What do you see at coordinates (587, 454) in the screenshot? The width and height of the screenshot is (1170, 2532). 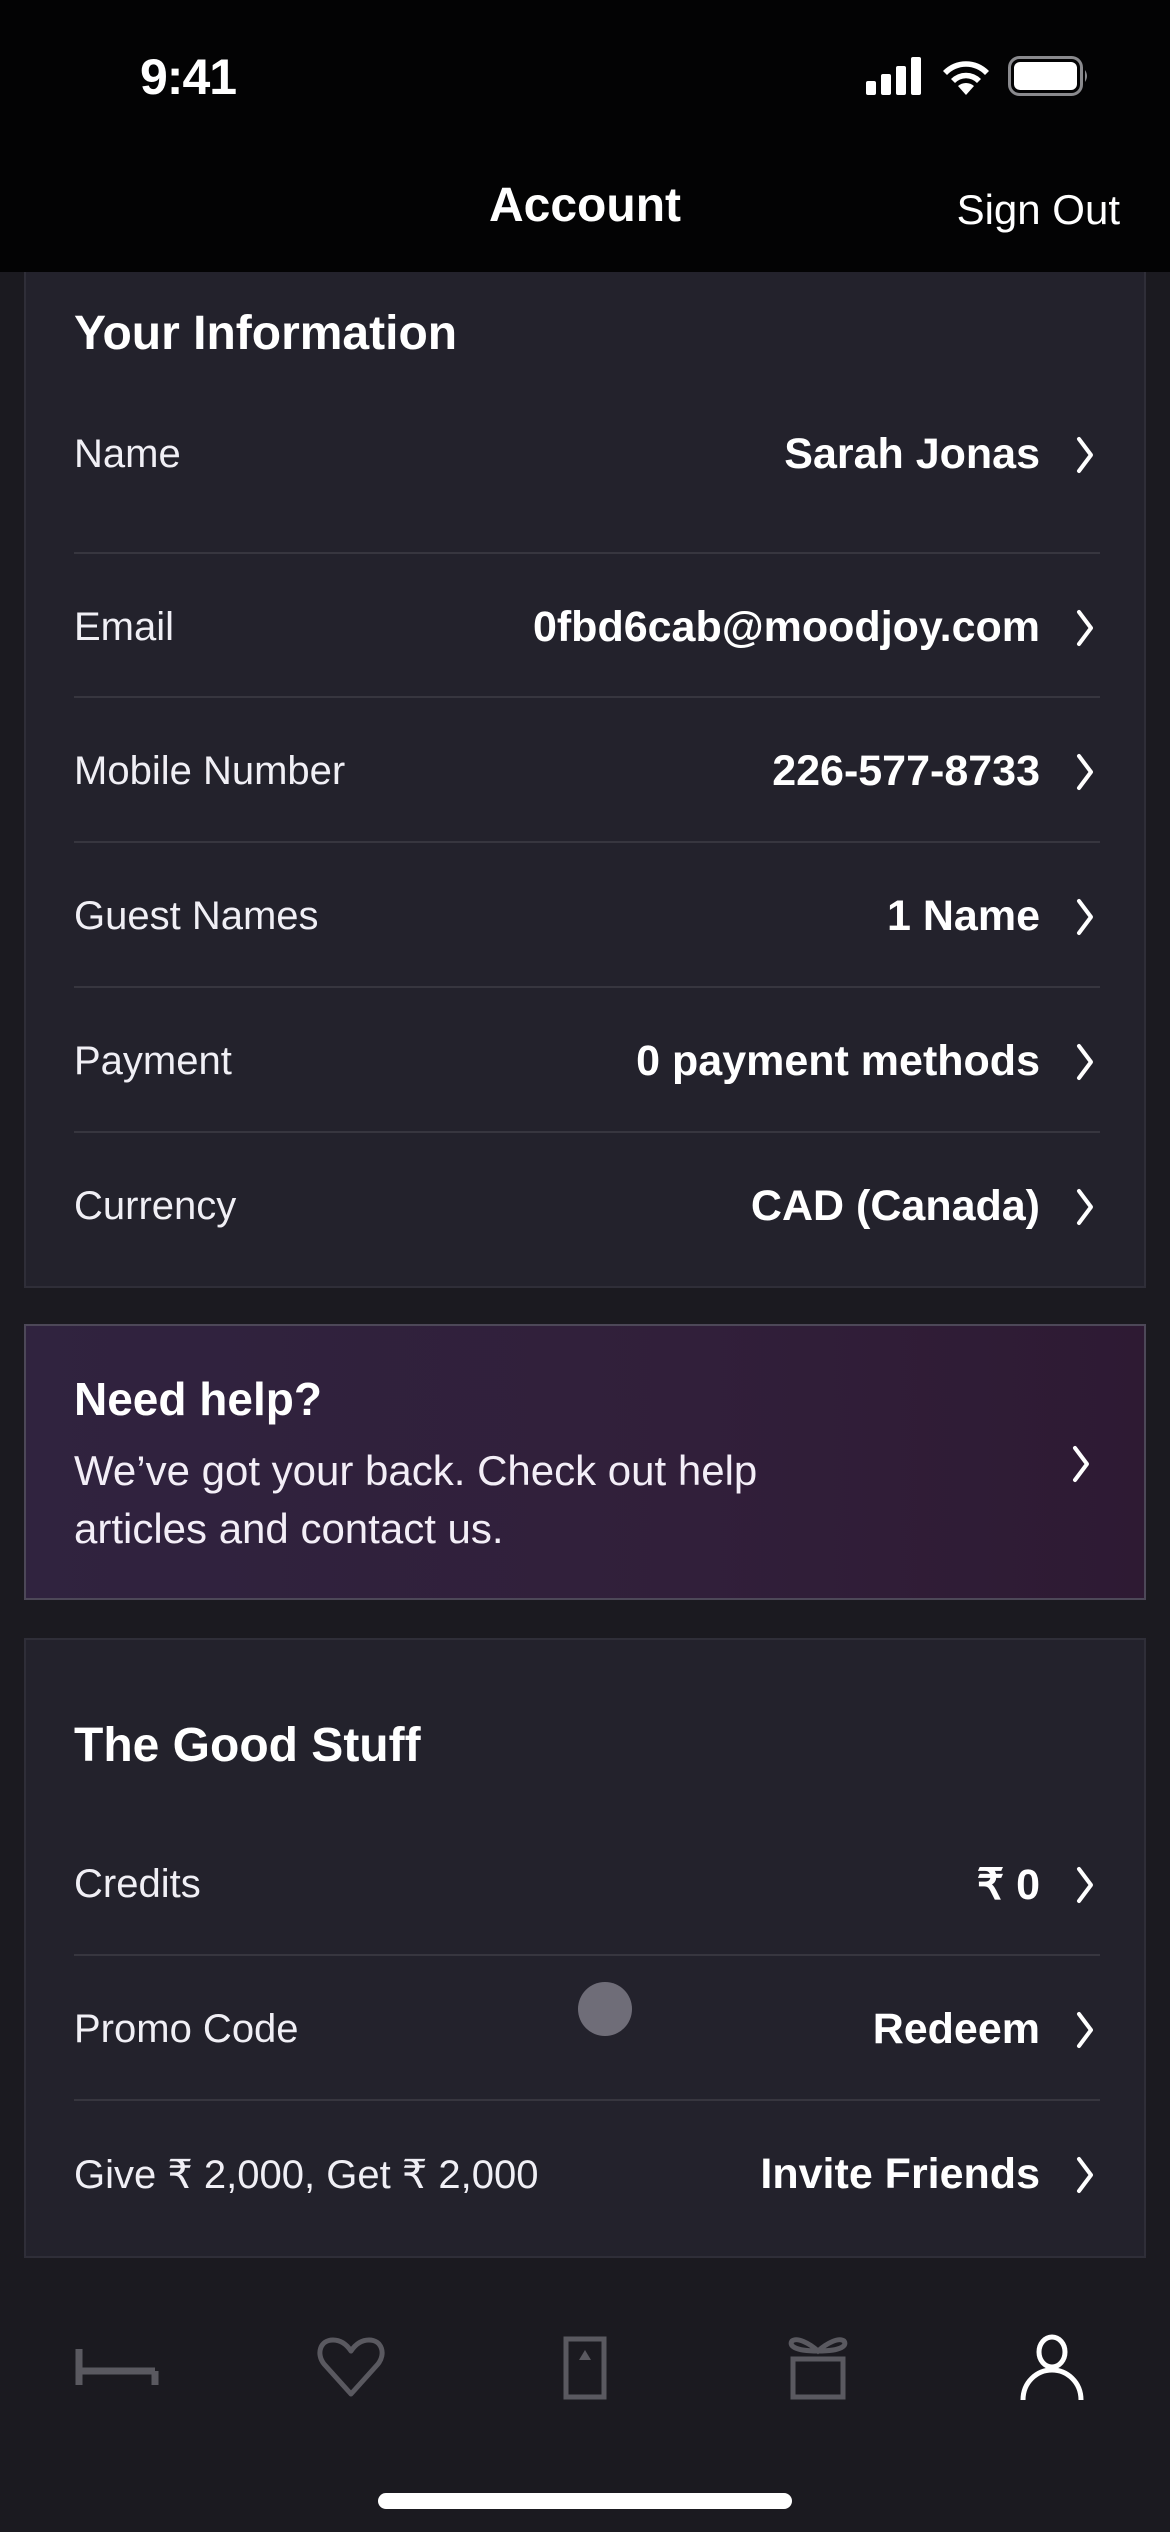 I see `name-row: Name Sarah Jonas` at bounding box center [587, 454].